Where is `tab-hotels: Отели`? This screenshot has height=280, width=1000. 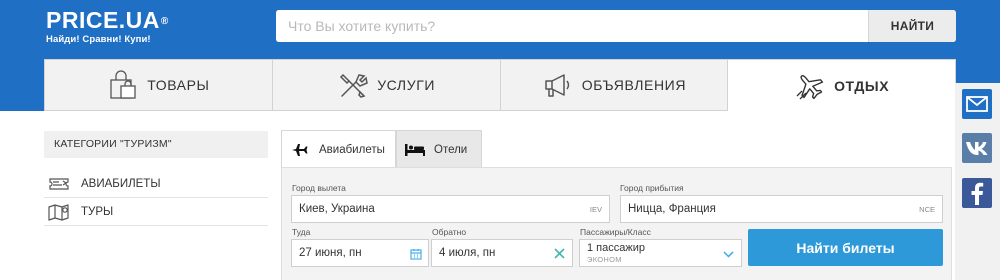 tab-hotels: Отели is located at coordinates (439, 149).